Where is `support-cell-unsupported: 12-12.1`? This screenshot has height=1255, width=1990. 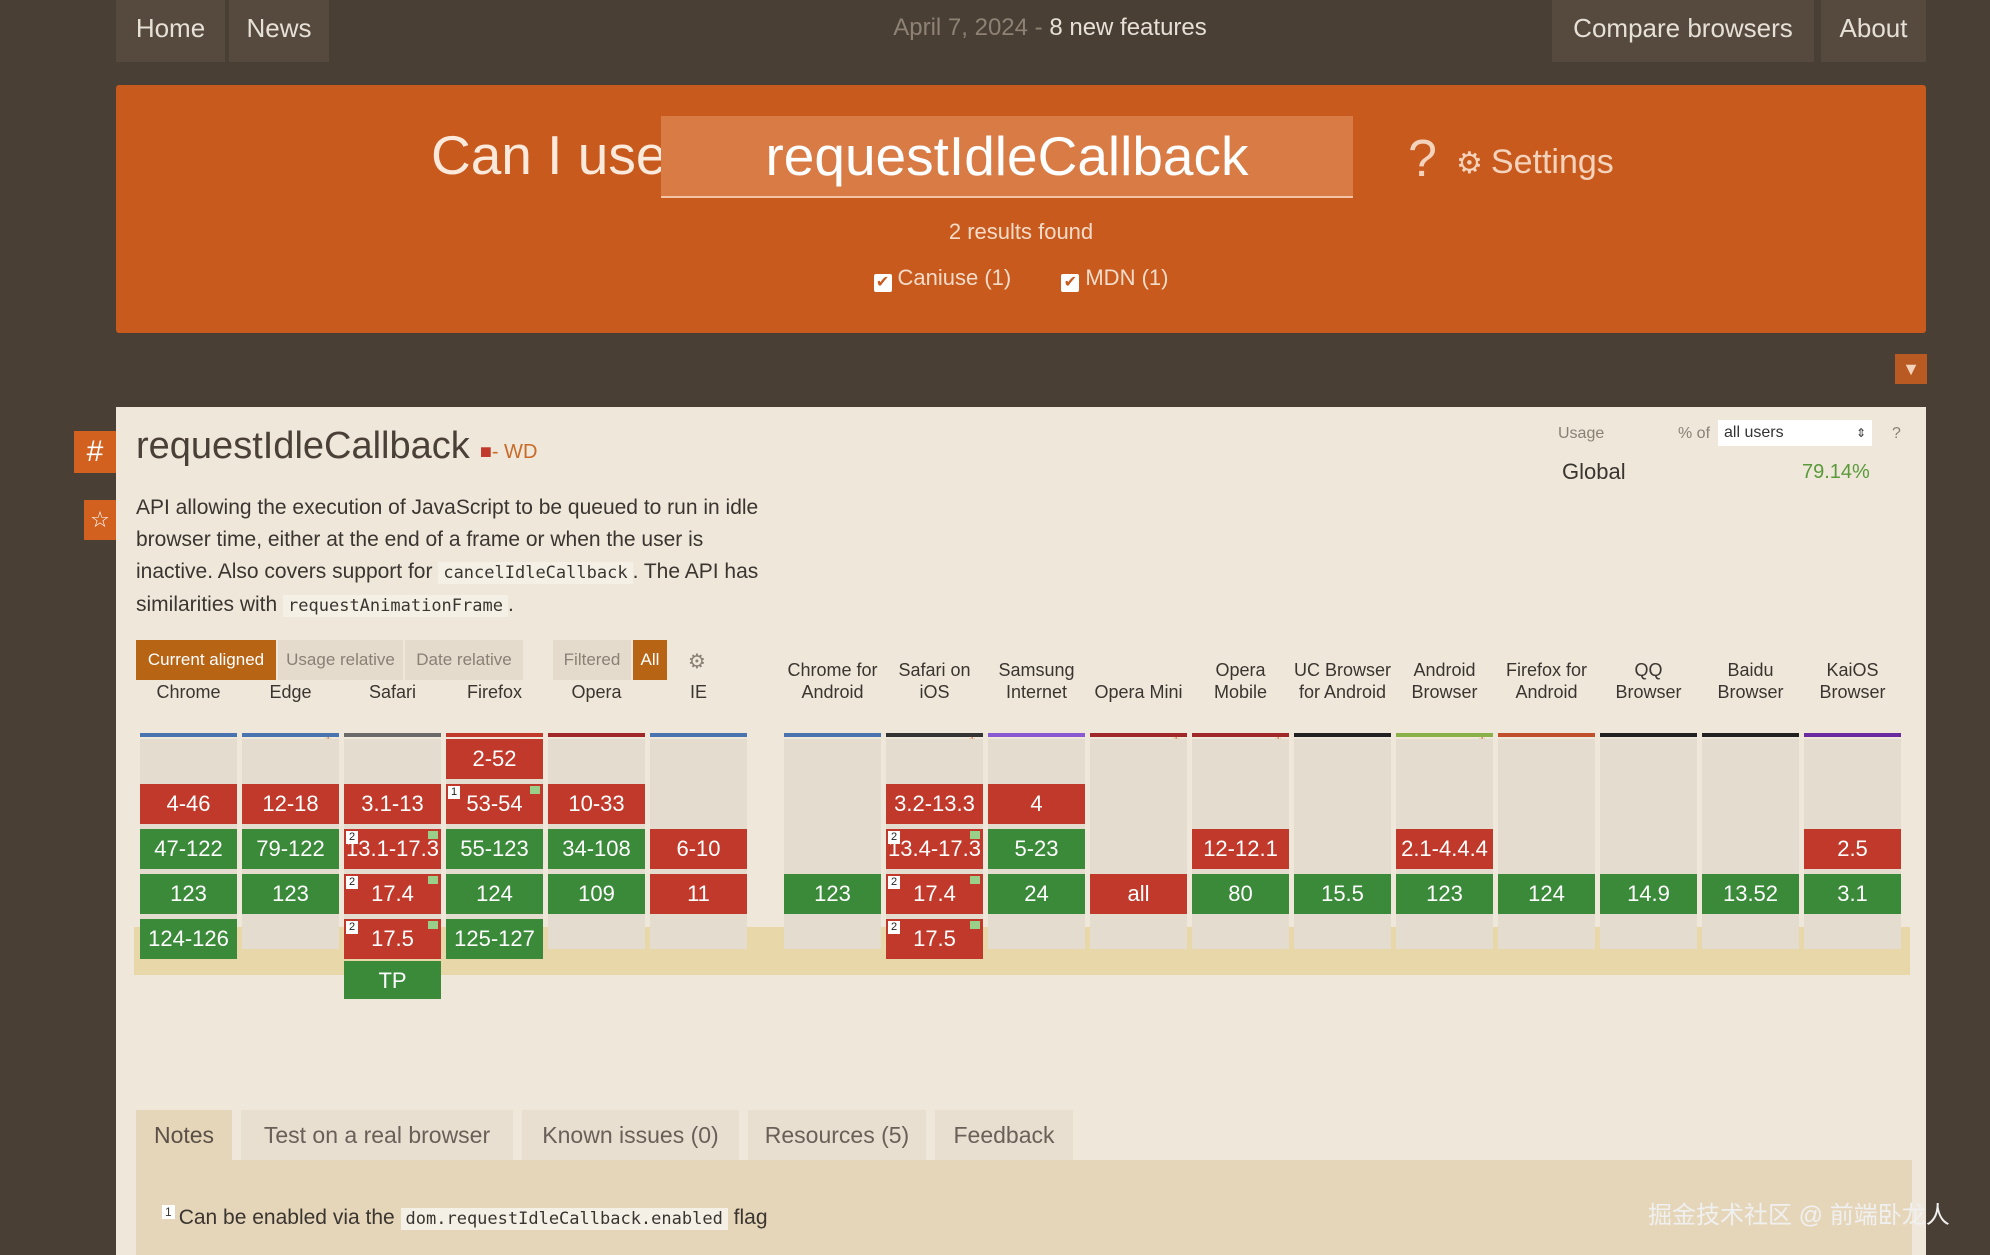
support-cell-unsupported: 12-12.1 is located at coordinates (1240, 849).